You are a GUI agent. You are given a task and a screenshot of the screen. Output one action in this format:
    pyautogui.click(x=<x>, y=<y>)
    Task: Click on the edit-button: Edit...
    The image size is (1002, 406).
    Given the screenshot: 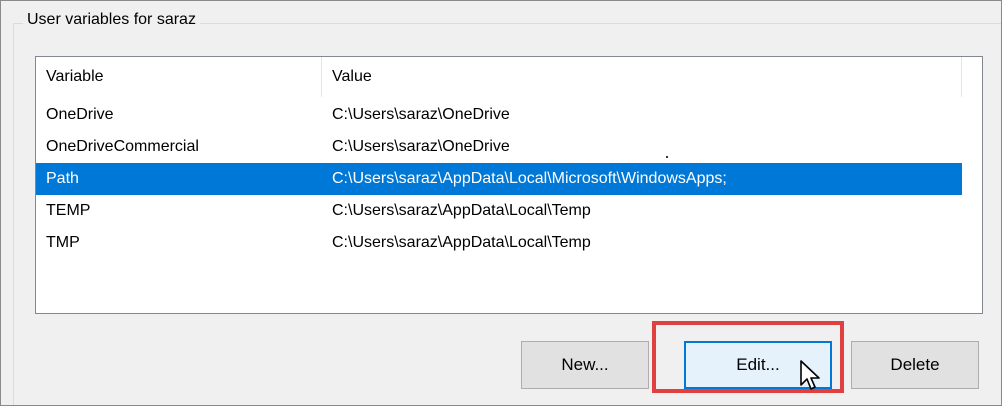 What is the action you would take?
    pyautogui.click(x=758, y=365)
    